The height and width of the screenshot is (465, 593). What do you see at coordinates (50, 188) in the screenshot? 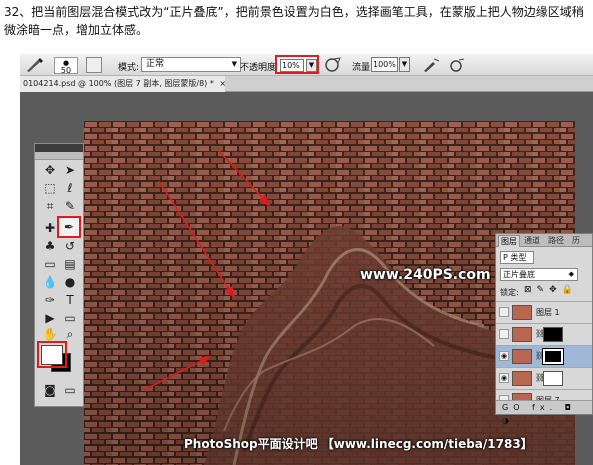
I see `marquee-tool-icon: ⬚` at bounding box center [50, 188].